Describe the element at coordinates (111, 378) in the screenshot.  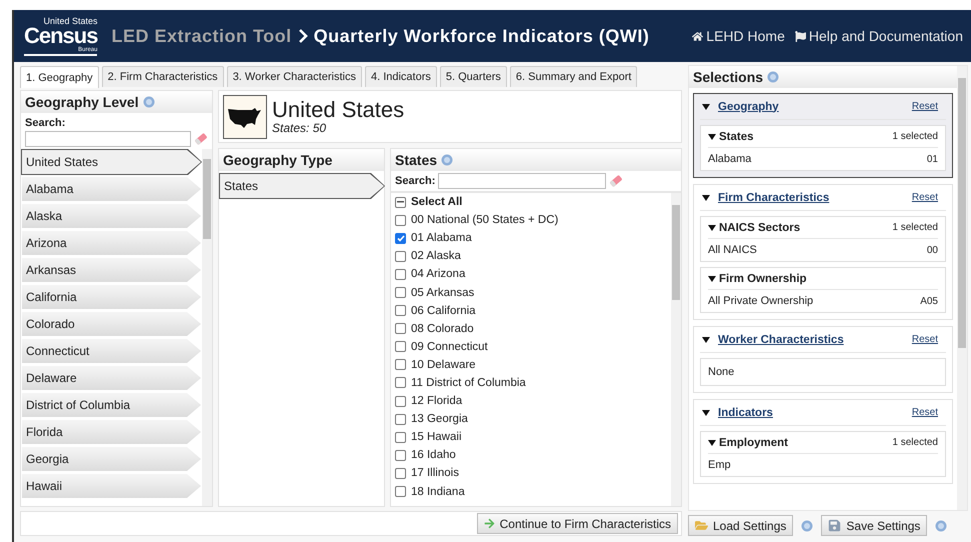
I see `geography-level-item: Delaware` at that location.